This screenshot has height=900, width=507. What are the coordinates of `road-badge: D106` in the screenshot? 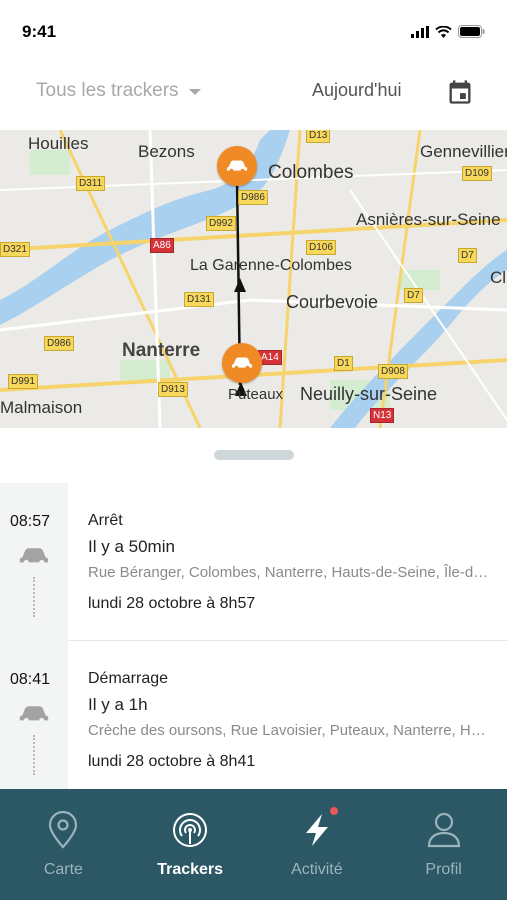 It's located at (321, 247).